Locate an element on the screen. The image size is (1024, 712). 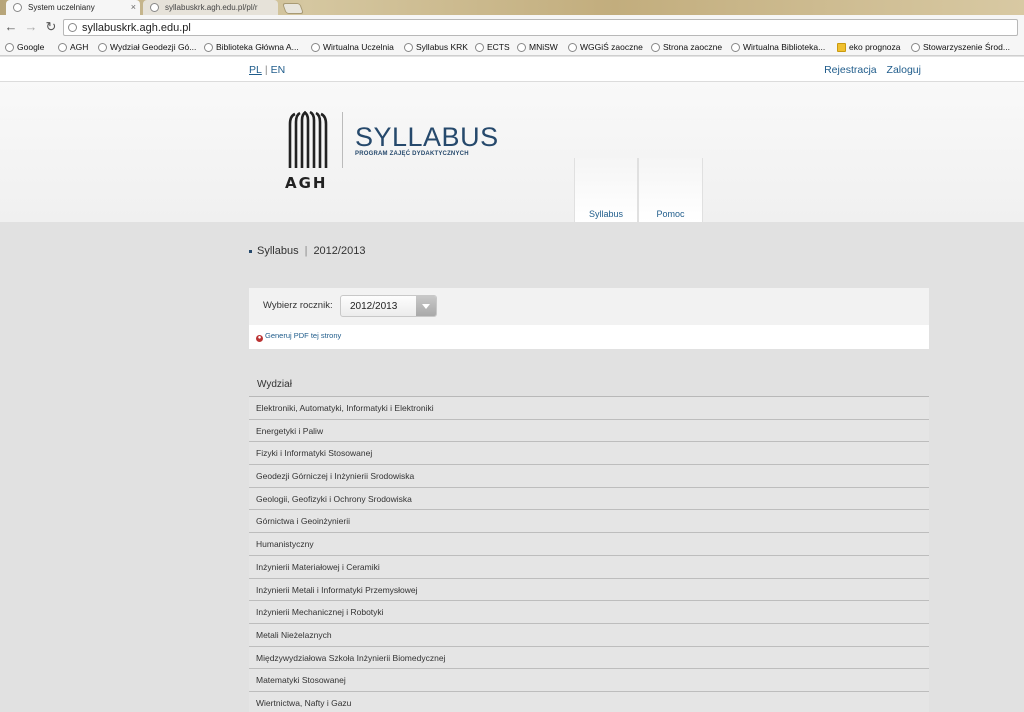
agh-logo-mark-icon is located at coordinates (308, 139).